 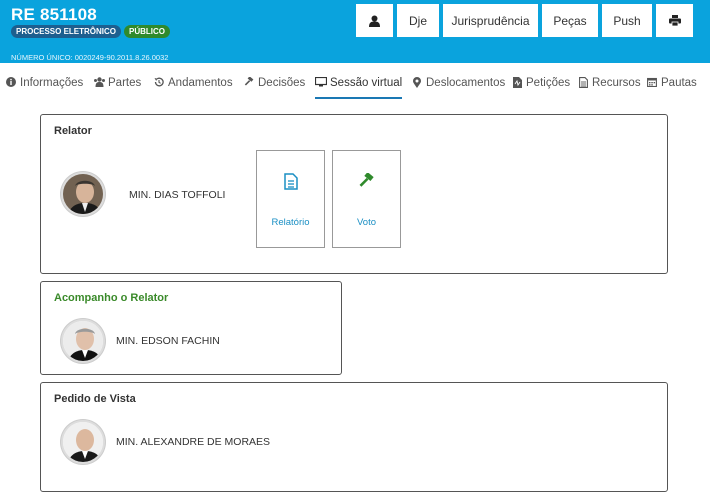 I want to click on pedido-vista-title: Pedido de Vista, so click(x=95, y=399).